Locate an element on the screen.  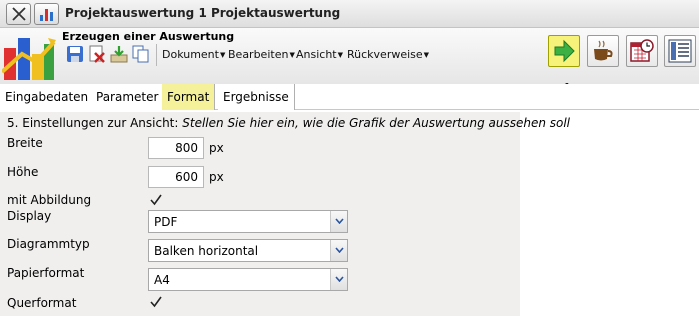
mit-abbildung-label: mit Abbildung is located at coordinates (49, 200).